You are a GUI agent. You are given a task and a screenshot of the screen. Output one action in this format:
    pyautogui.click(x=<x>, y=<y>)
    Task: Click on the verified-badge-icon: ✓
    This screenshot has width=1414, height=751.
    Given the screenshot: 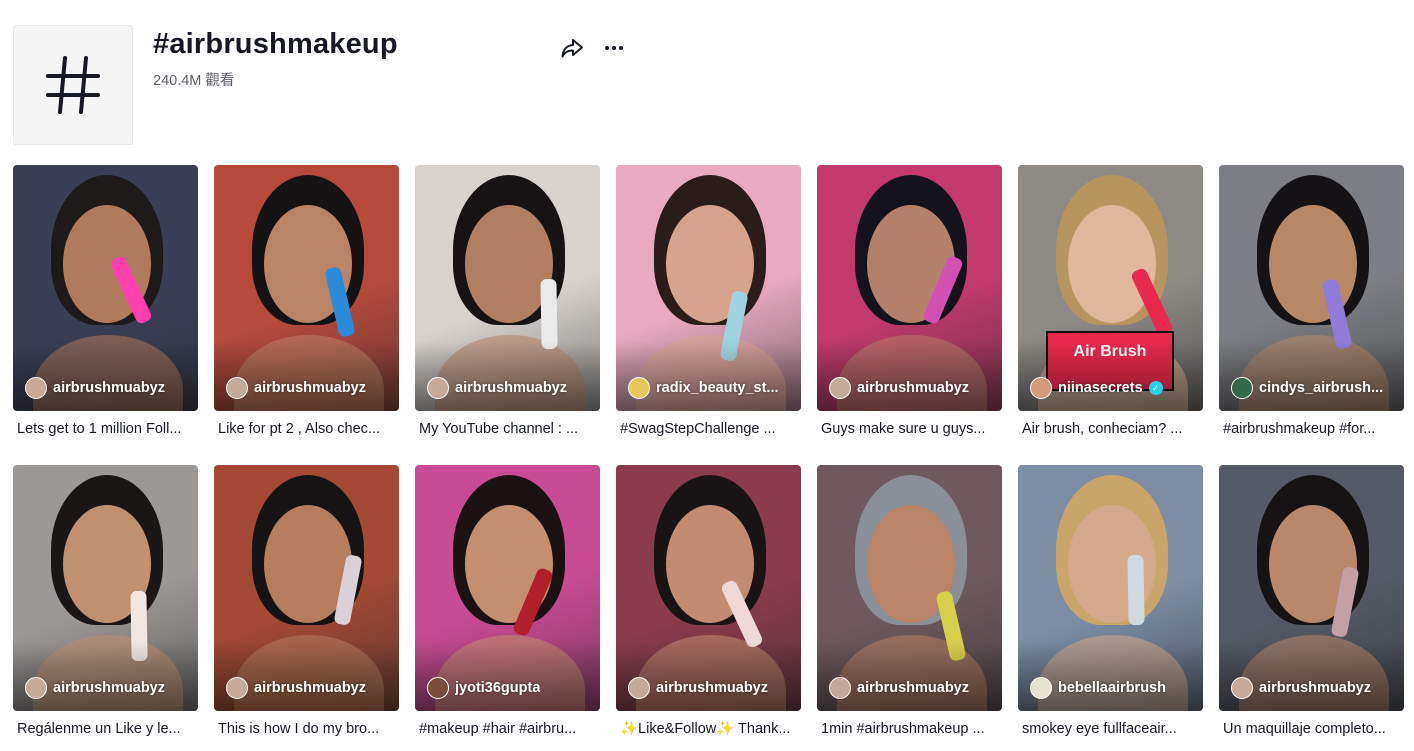 What is the action you would take?
    pyautogui.click(x=1155, y=388)
    